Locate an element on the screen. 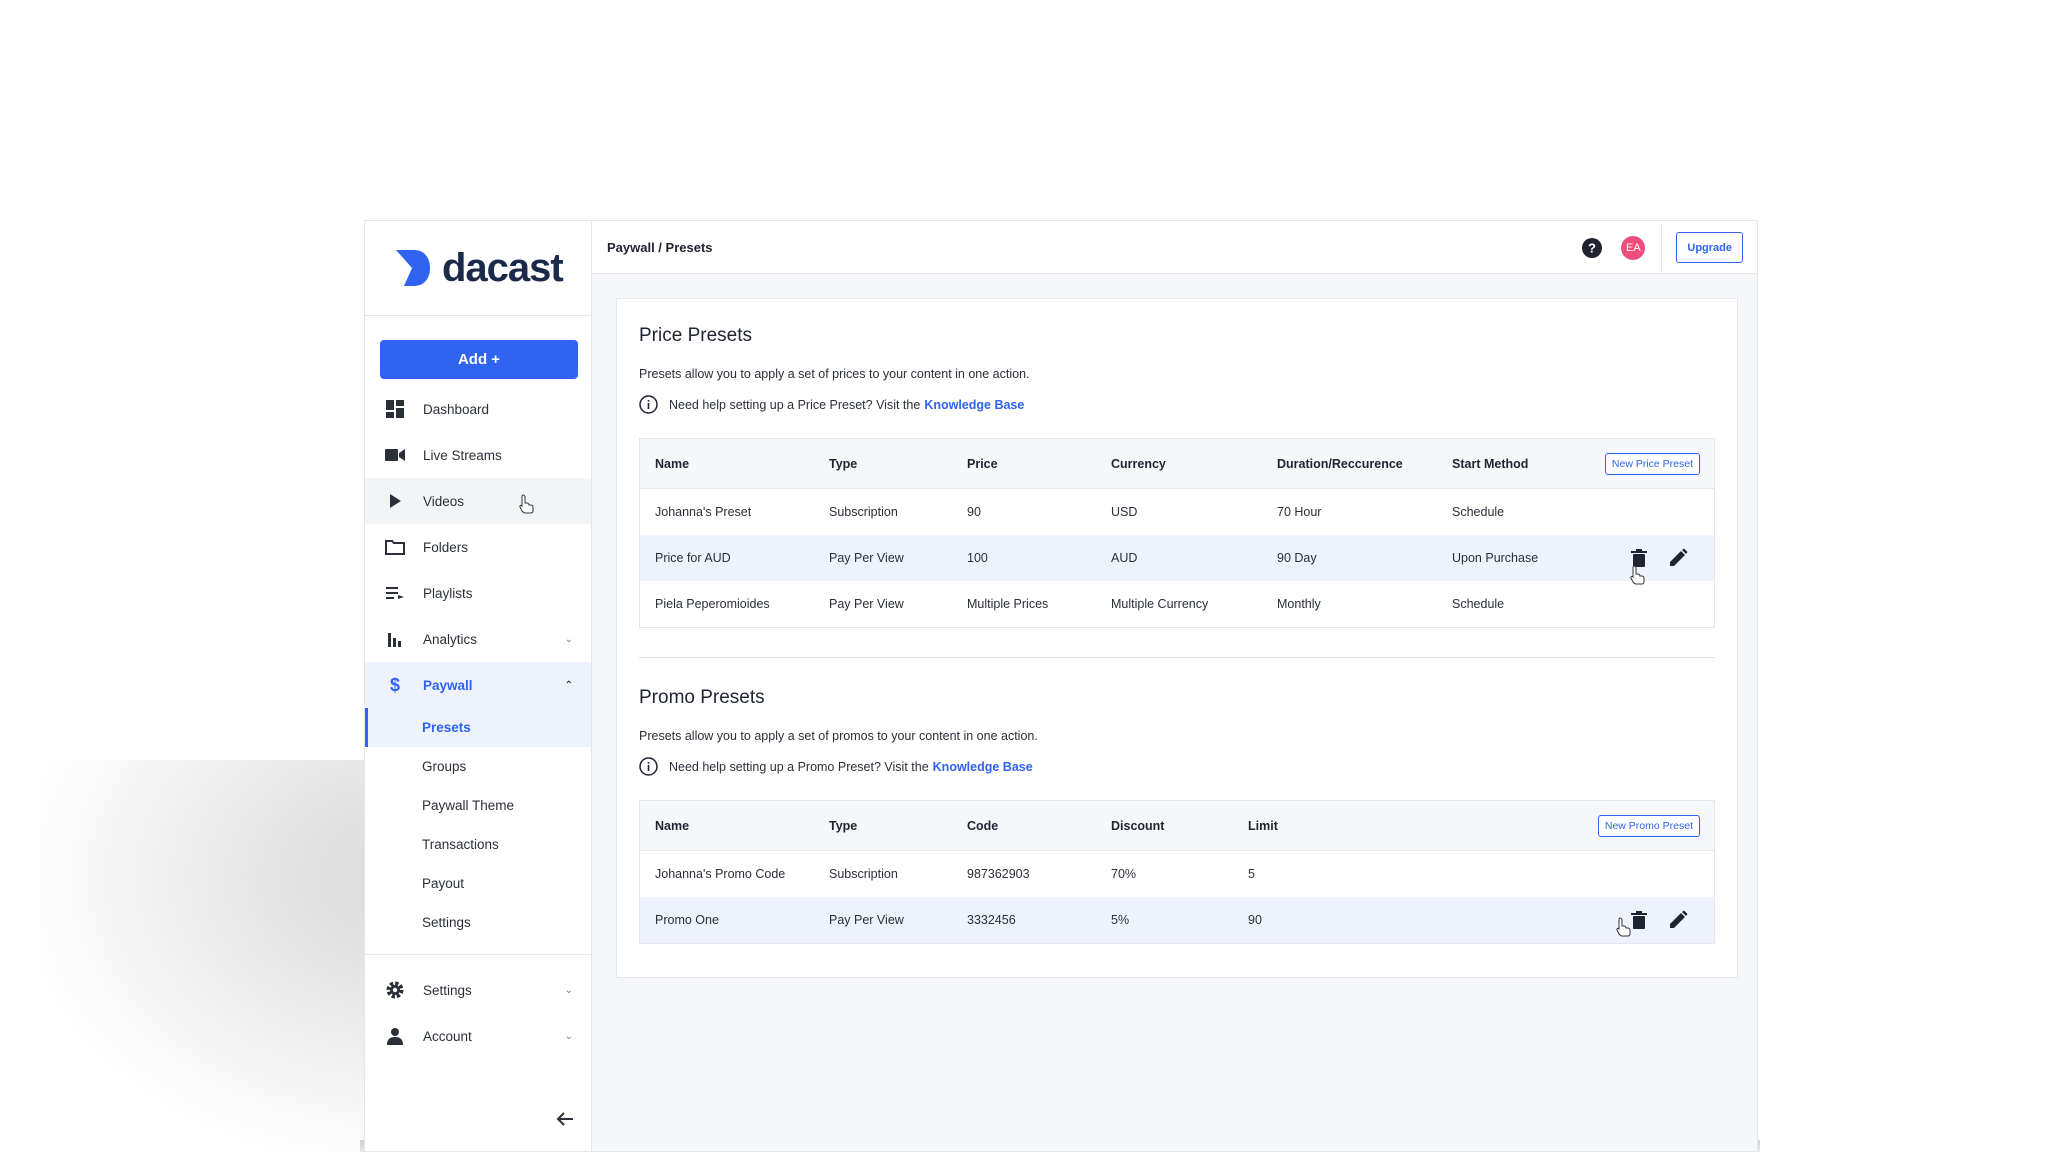  cell: 3332456 is located at coordinates (991, 920).